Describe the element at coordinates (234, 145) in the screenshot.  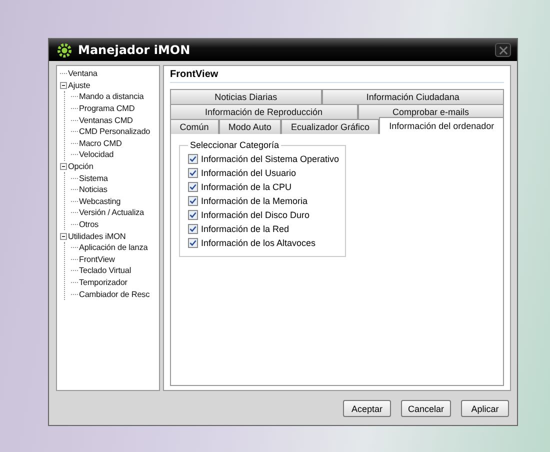
I see `group-title: Seleccionar Categoría` at that location.